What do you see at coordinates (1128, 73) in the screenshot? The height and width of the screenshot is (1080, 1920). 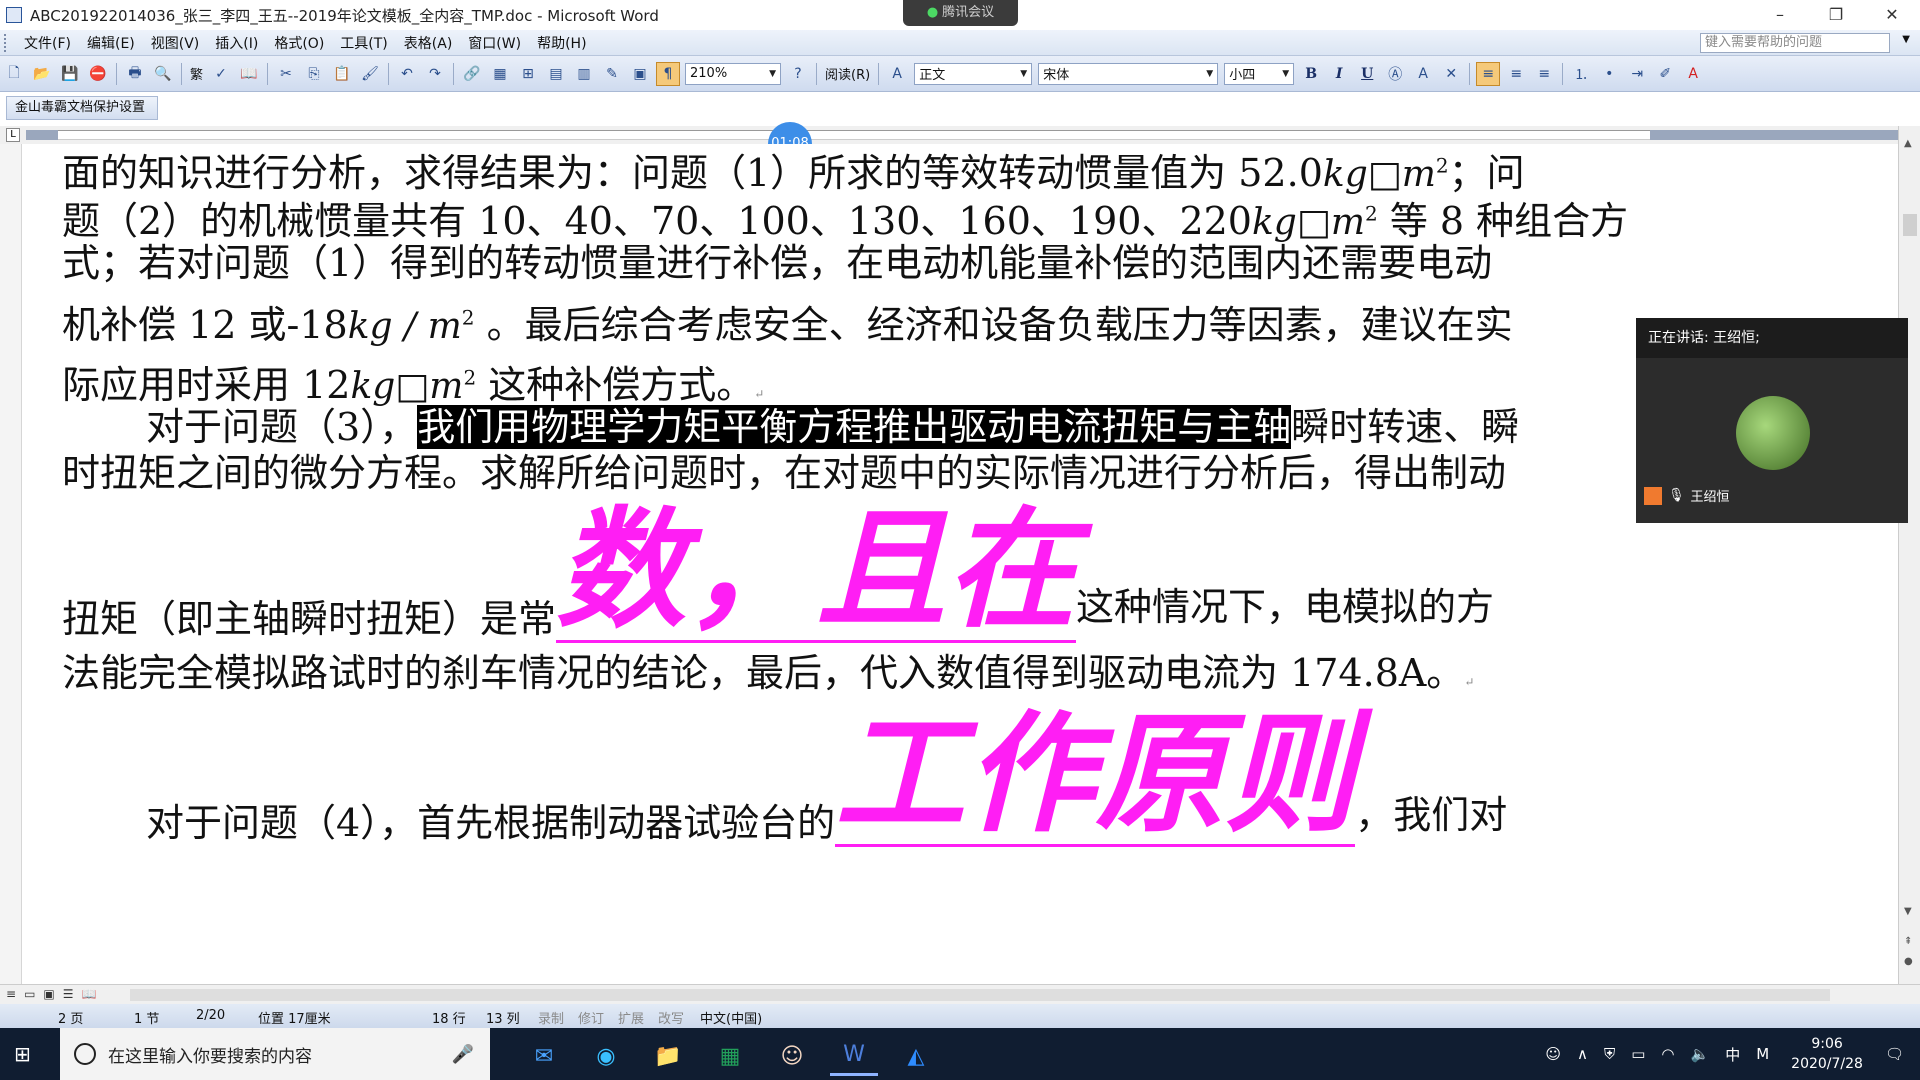 I see `font-select: 宋体 ▼` at bounding box center [1128, 73].